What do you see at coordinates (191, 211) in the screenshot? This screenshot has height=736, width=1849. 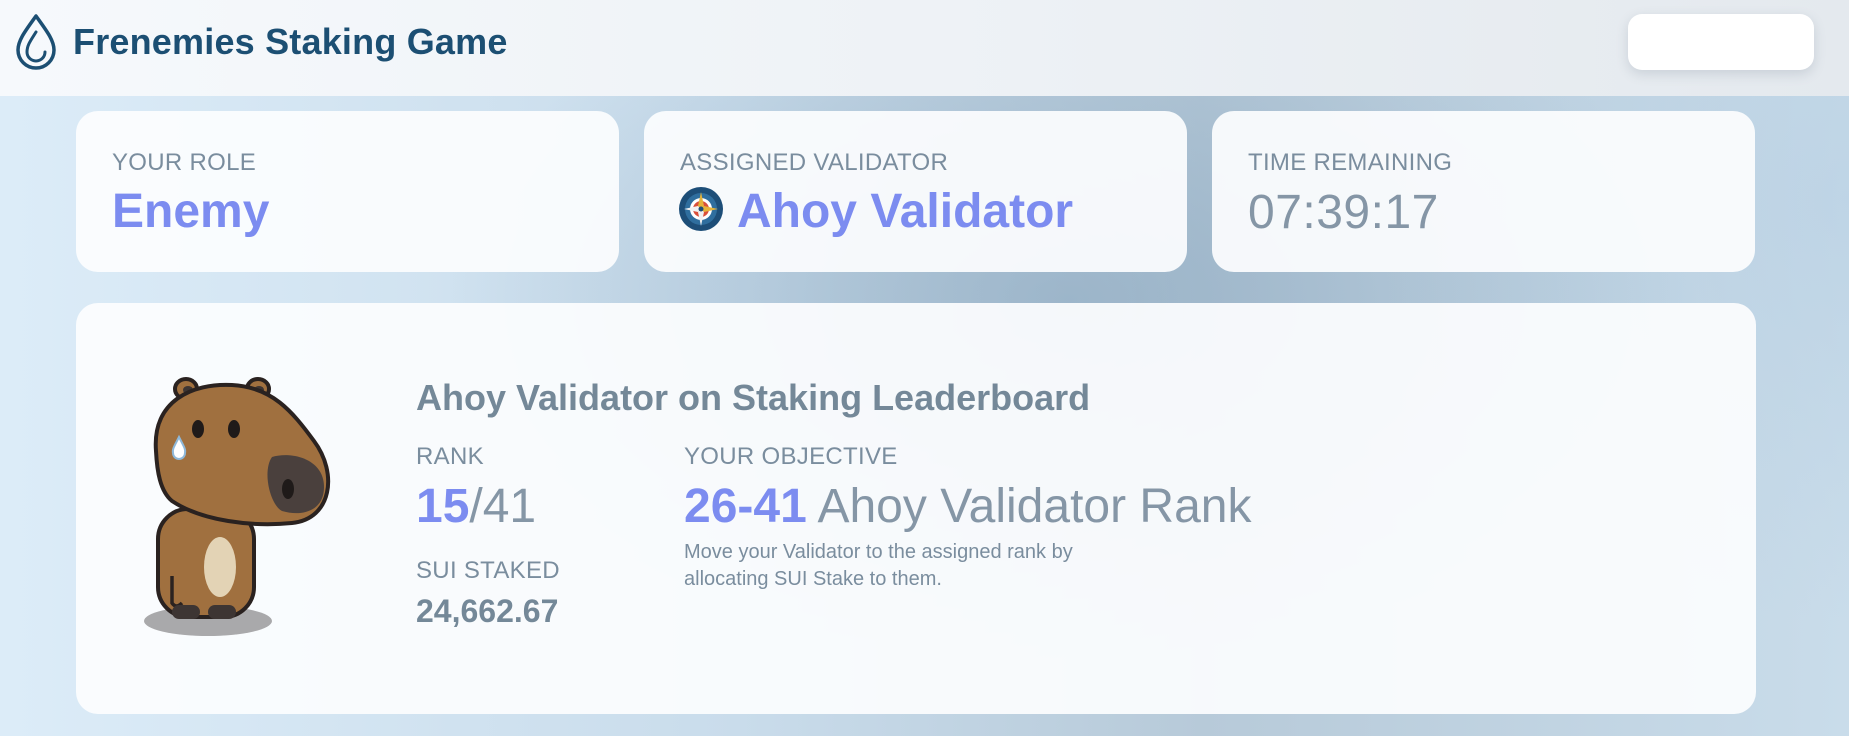 I see `role-value: Enemy` at bounding box center [191, 211].